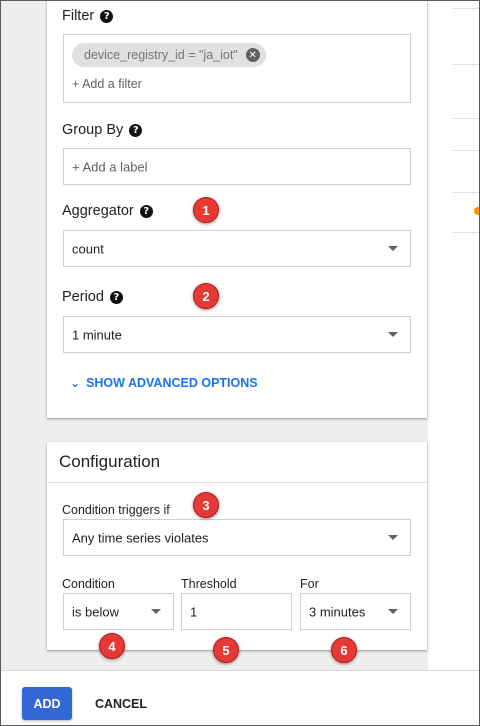 The height and width of the screenshot is (726, 480). Describe the element at coordinates (172, 383) in the screenshot. I see `show-advanced-options-label: SHOW ADVANCED OPTIONS` at that location.